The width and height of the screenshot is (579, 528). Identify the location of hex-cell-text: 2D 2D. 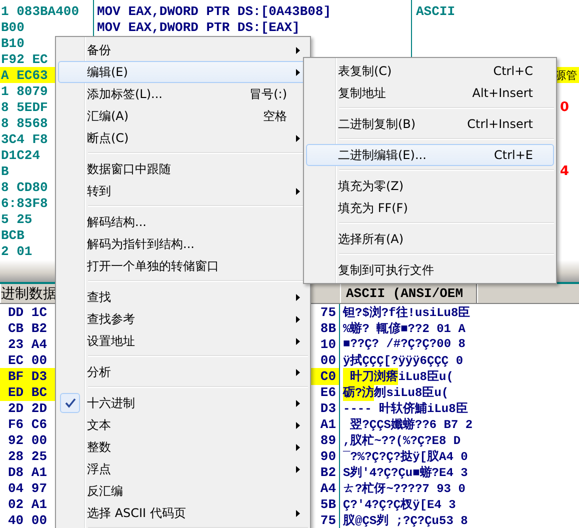
(27, 408).